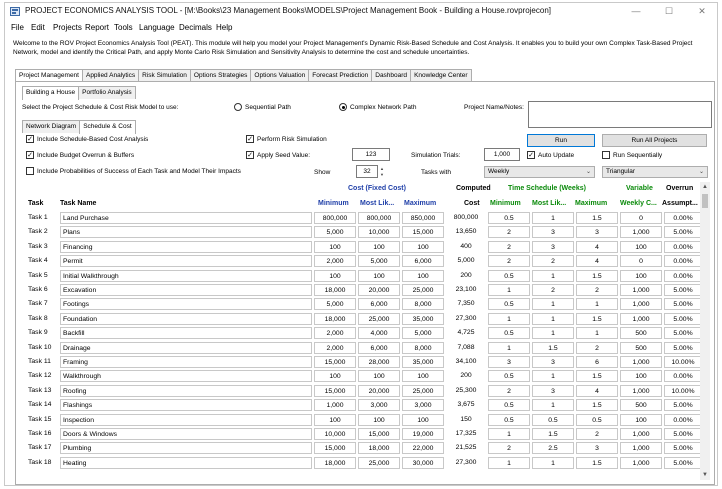 The width and height of the screenshot is (722, 489). What do you see at coordinates (51, 126) in the screenshot?
I see `tab-network-diagram: Network Diagram` at bounding box center [51, 126].